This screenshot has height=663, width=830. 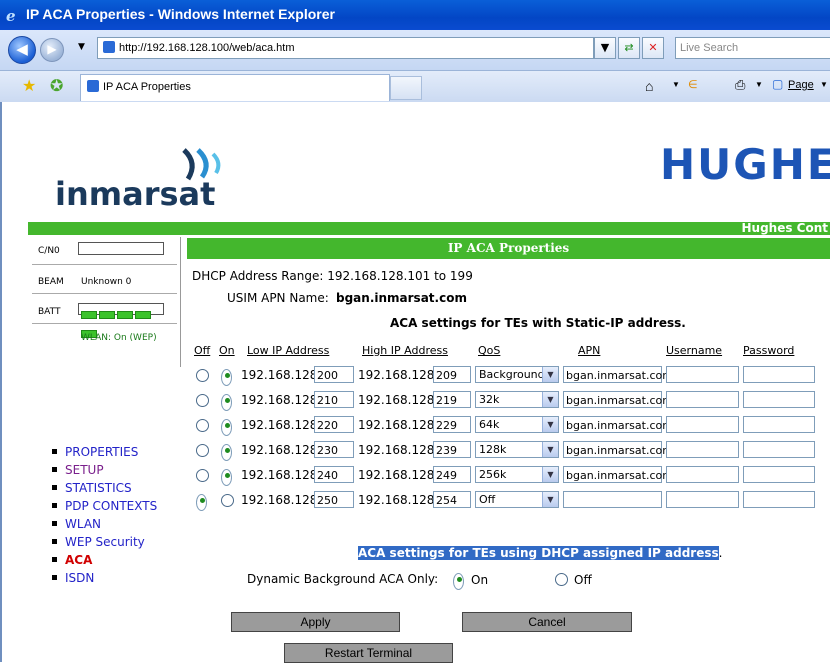 I want to click on low-ip-input: 200, so click(x=334, y=374).